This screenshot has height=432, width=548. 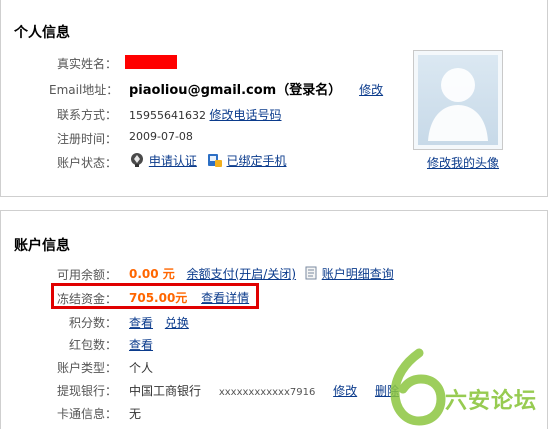 I want to click on points-exchange-link: 兑换, so click(x=177, y=323).